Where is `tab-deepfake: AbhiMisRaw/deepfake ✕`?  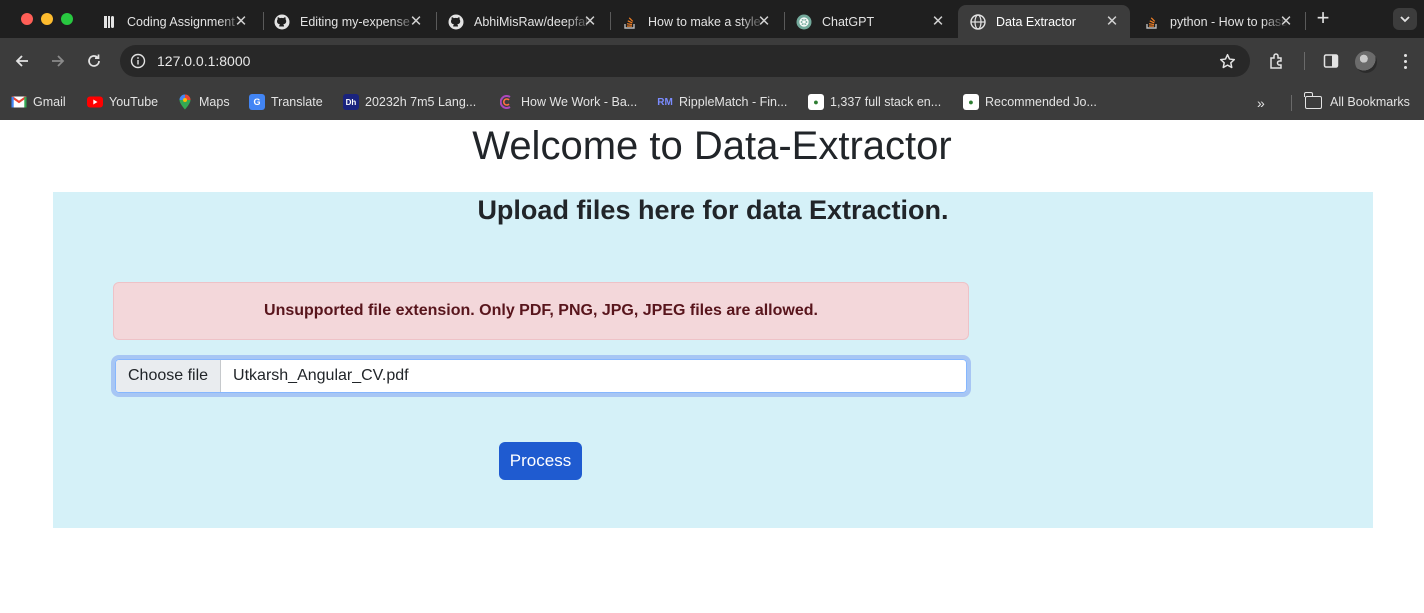
tab-deepfake: AbhiMisRaw/deepfake ✕ is located at coordinates (522, 21).